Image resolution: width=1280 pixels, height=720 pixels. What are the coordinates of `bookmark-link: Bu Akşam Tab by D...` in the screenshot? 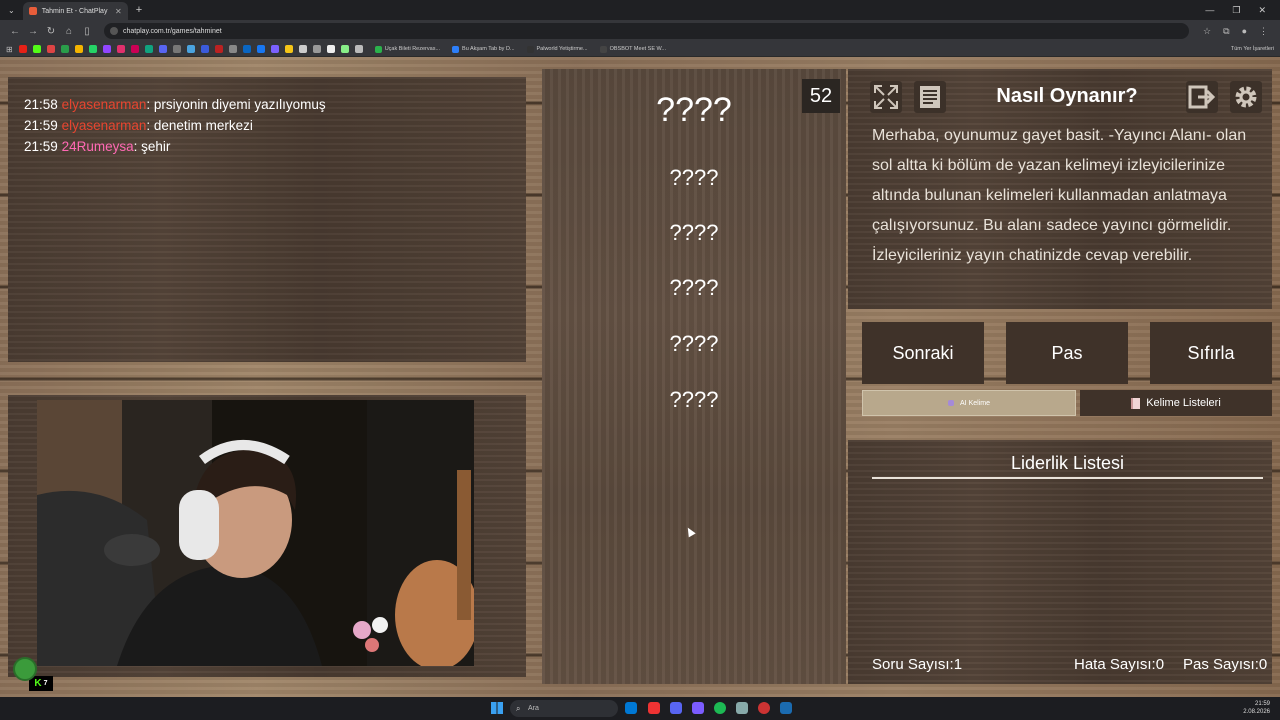 It's located at (483, 49).